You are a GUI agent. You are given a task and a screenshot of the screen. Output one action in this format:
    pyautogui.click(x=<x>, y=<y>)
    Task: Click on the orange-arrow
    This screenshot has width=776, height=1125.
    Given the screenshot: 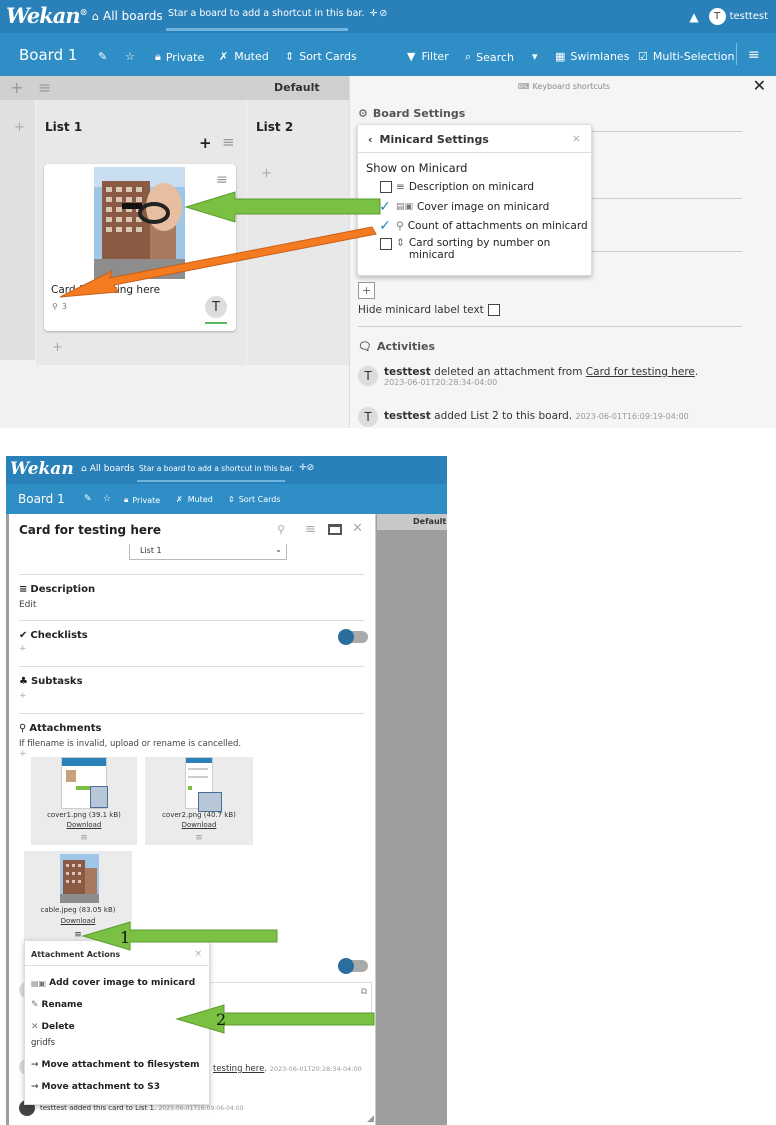 What is the action you would take?
    pyautogui.click(x=218, y=262)
    